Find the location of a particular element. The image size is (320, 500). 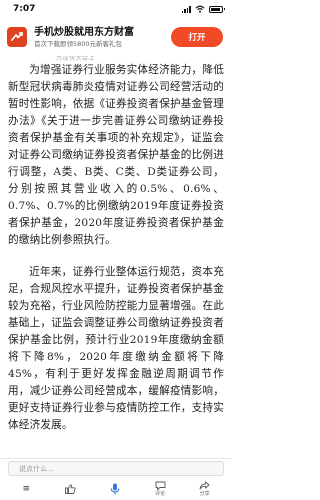

banner-text: 手机炒股就用东方财富 首次下载即领5800元新客礼包 is located at coordinates (102, 37).